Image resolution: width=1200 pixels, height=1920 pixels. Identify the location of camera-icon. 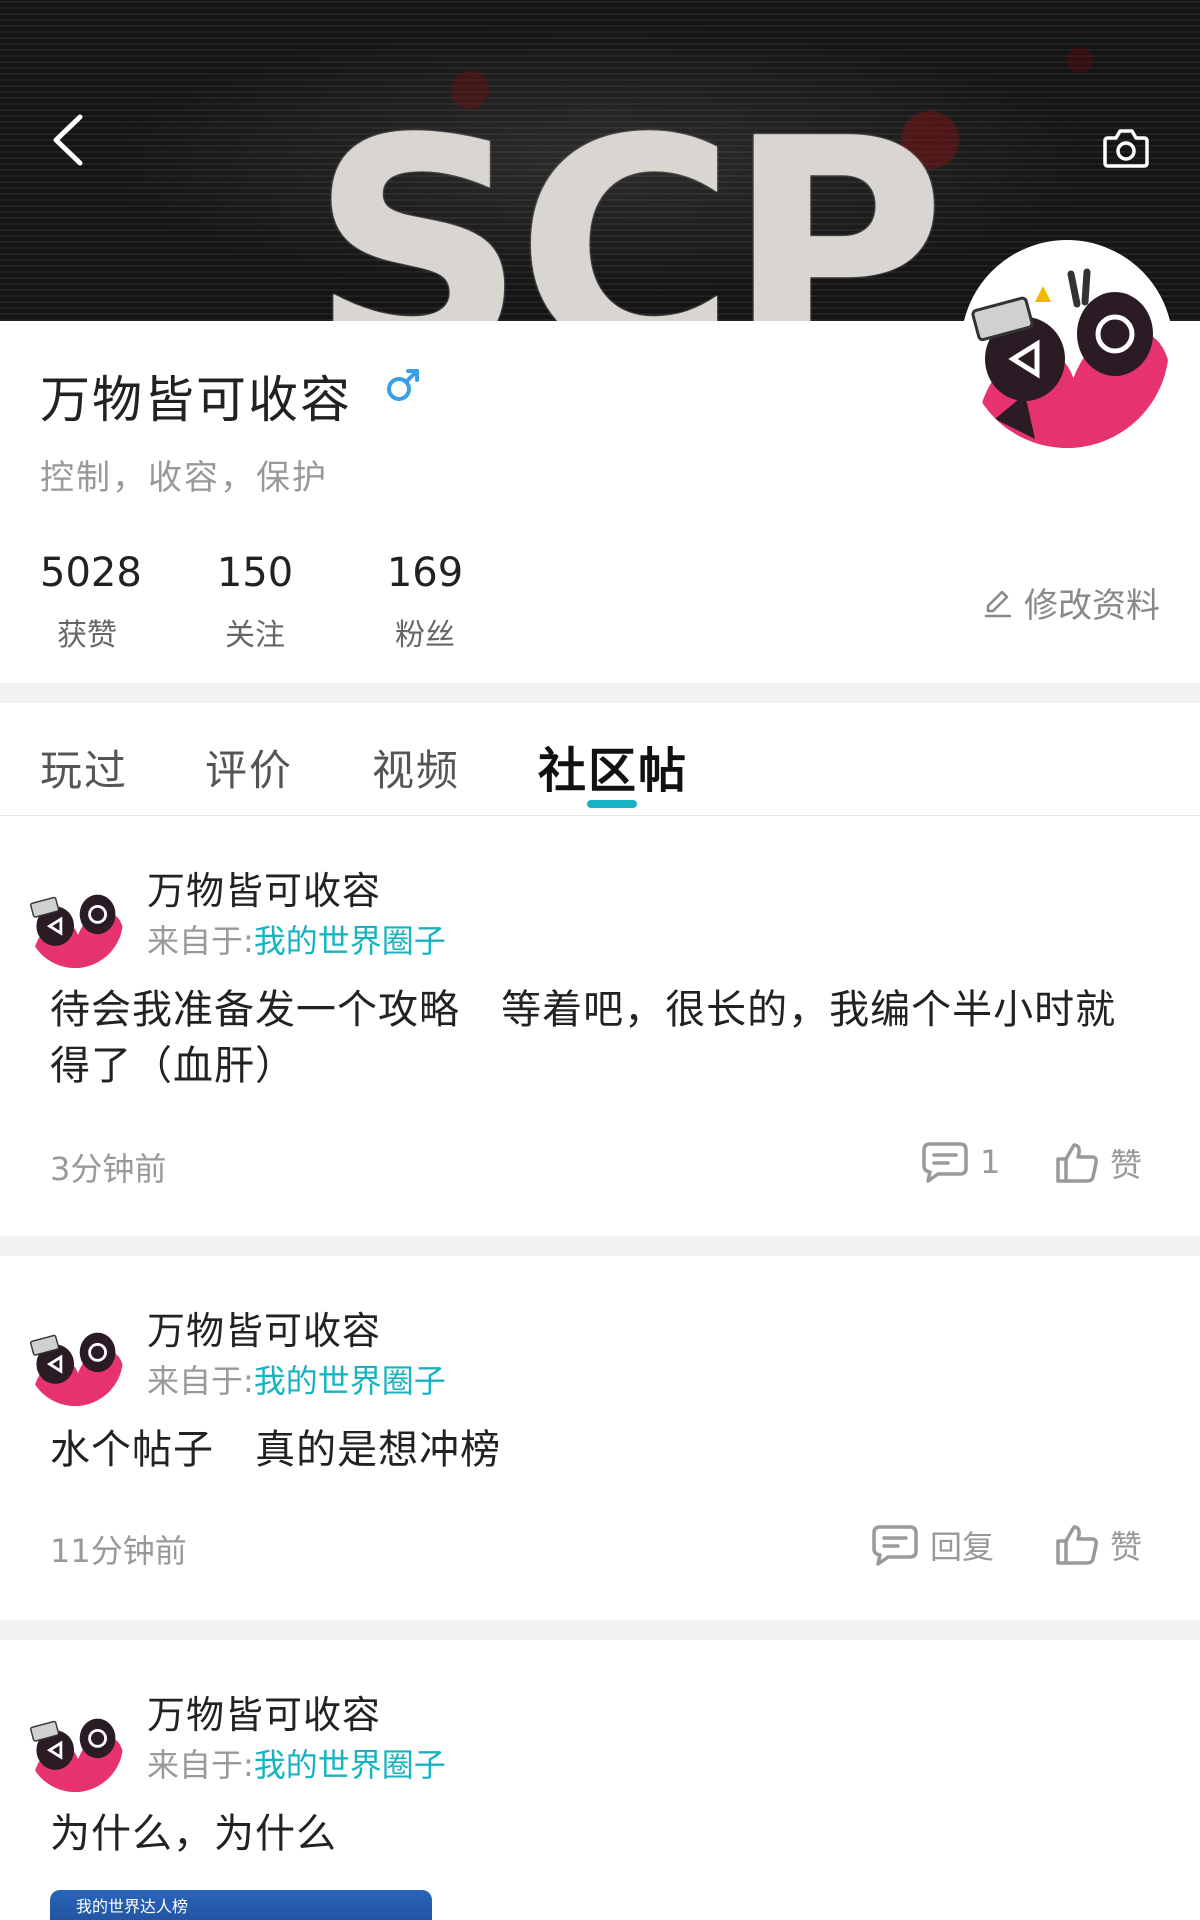
(1126, 148).